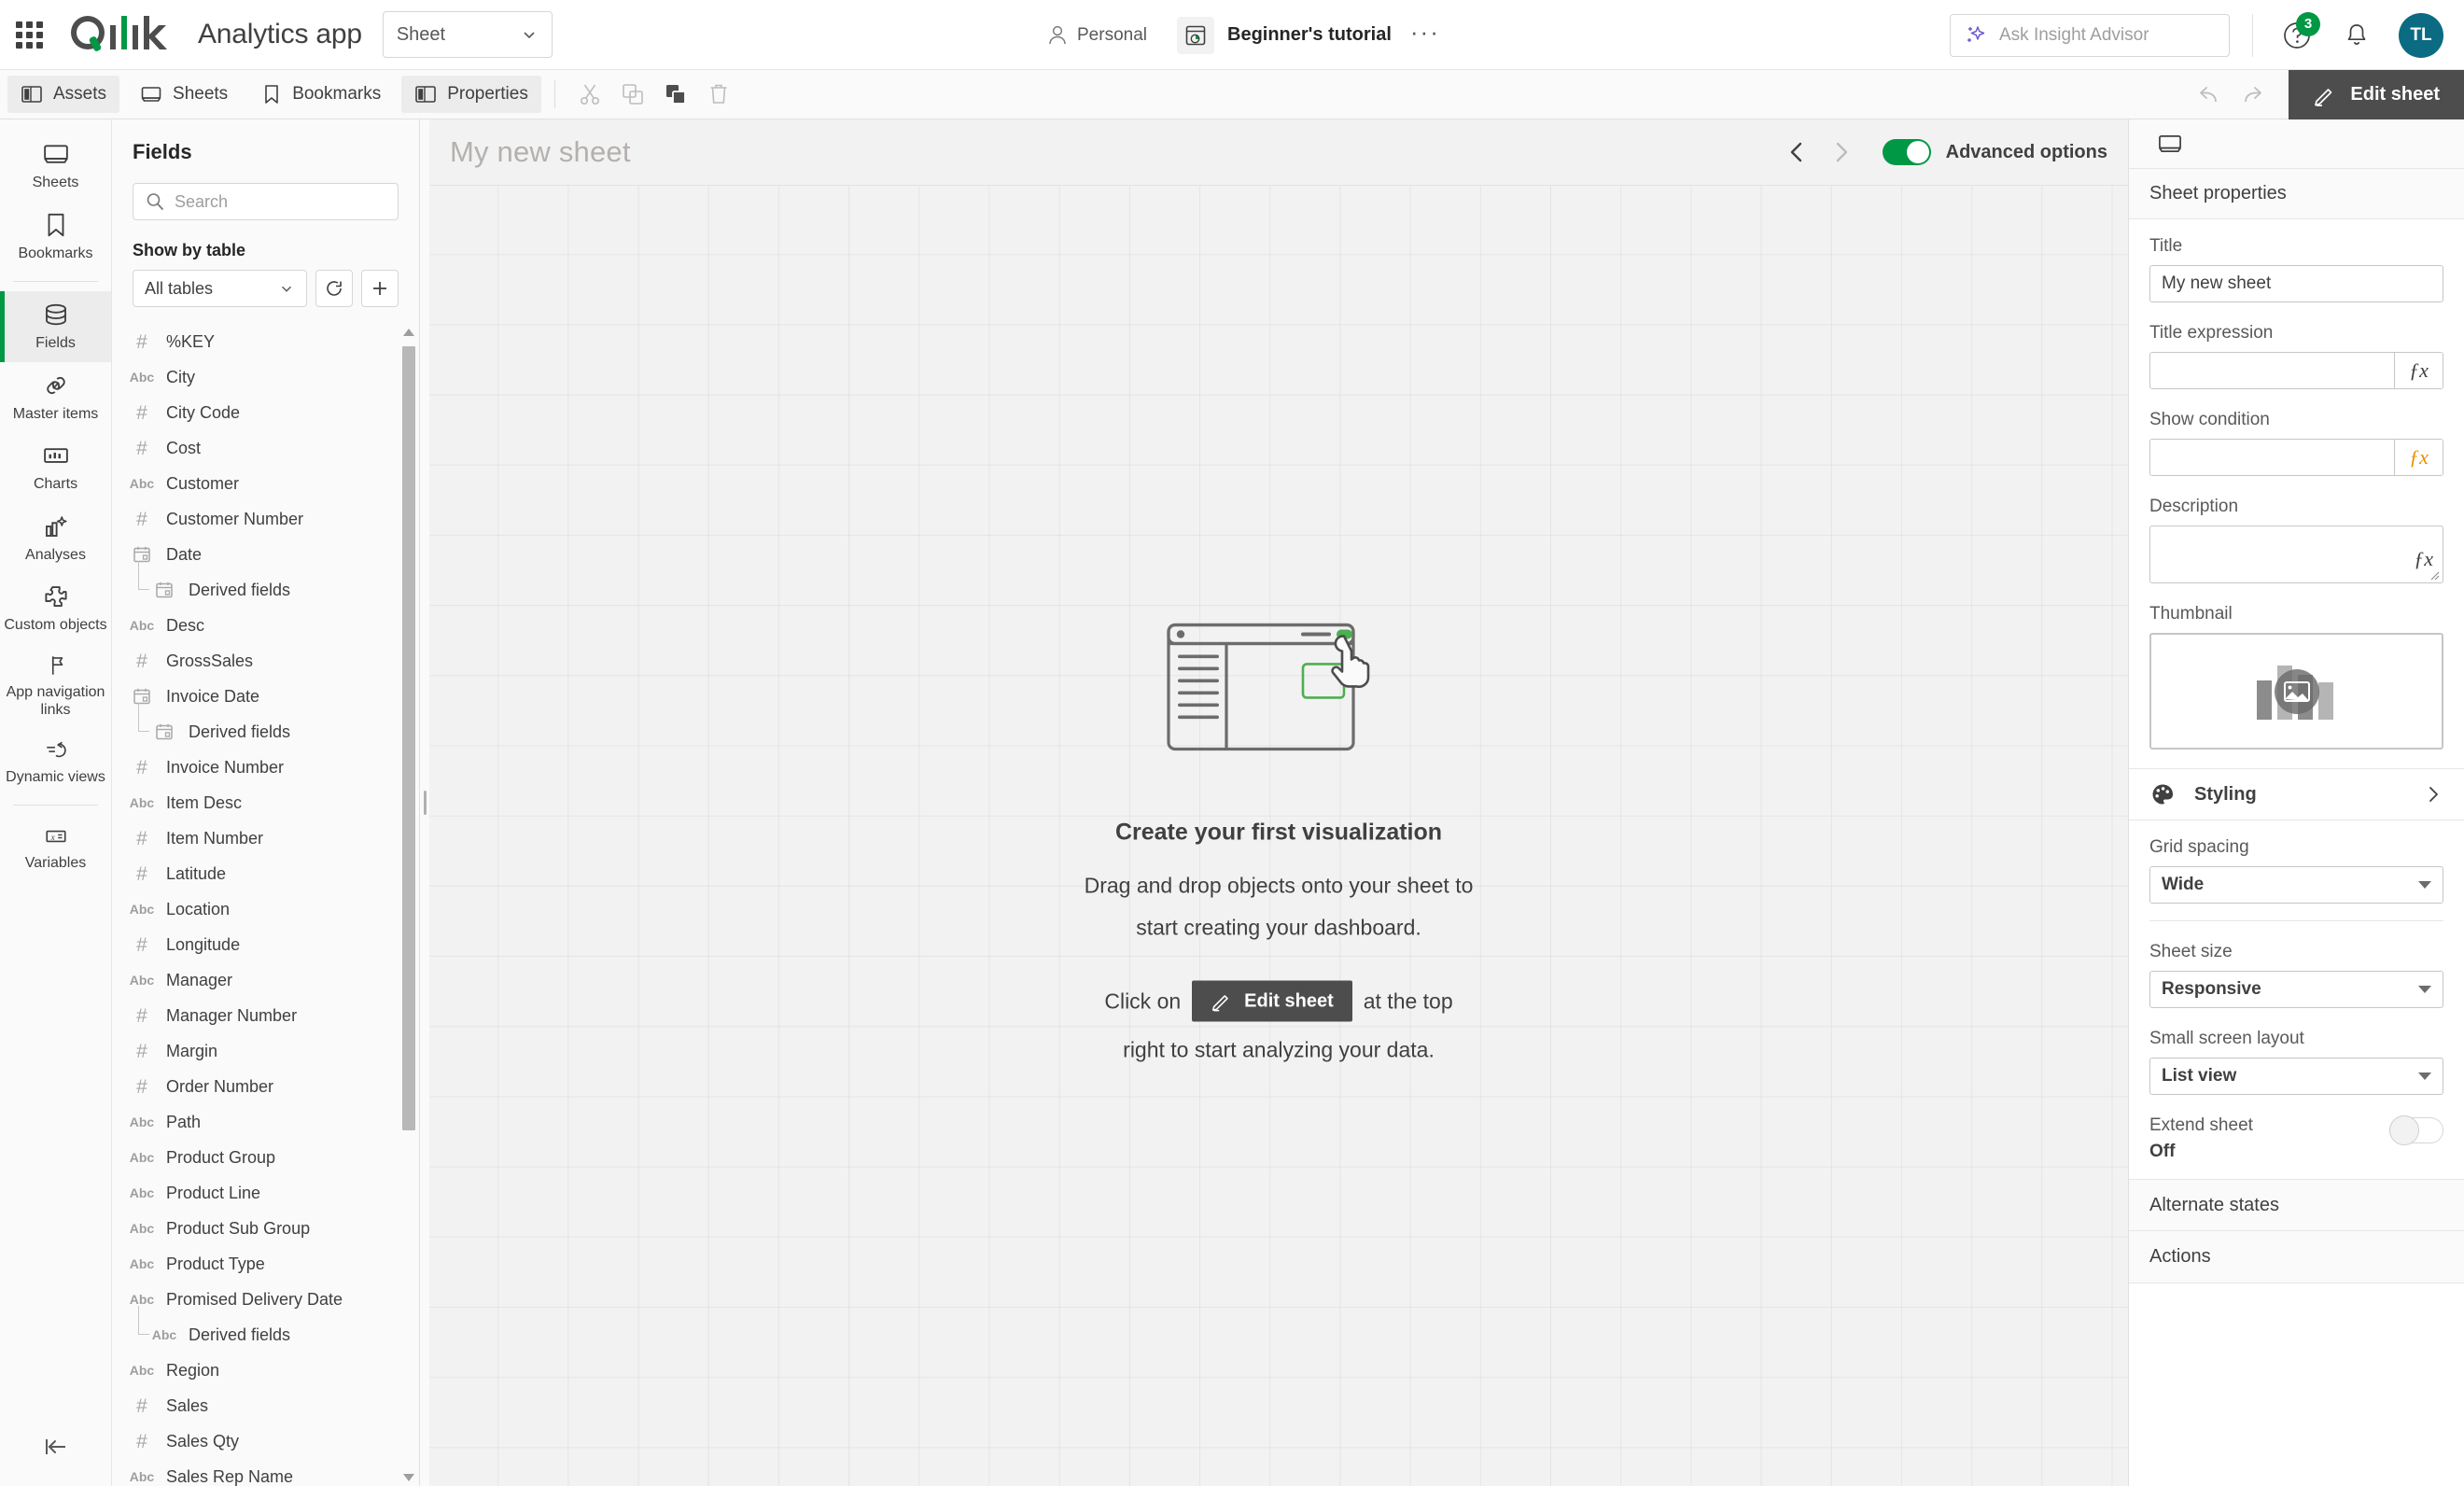 The width and height of the screenshot is (2464, 1486). I want to click on previous-sheet-button, so click(1796, 152).